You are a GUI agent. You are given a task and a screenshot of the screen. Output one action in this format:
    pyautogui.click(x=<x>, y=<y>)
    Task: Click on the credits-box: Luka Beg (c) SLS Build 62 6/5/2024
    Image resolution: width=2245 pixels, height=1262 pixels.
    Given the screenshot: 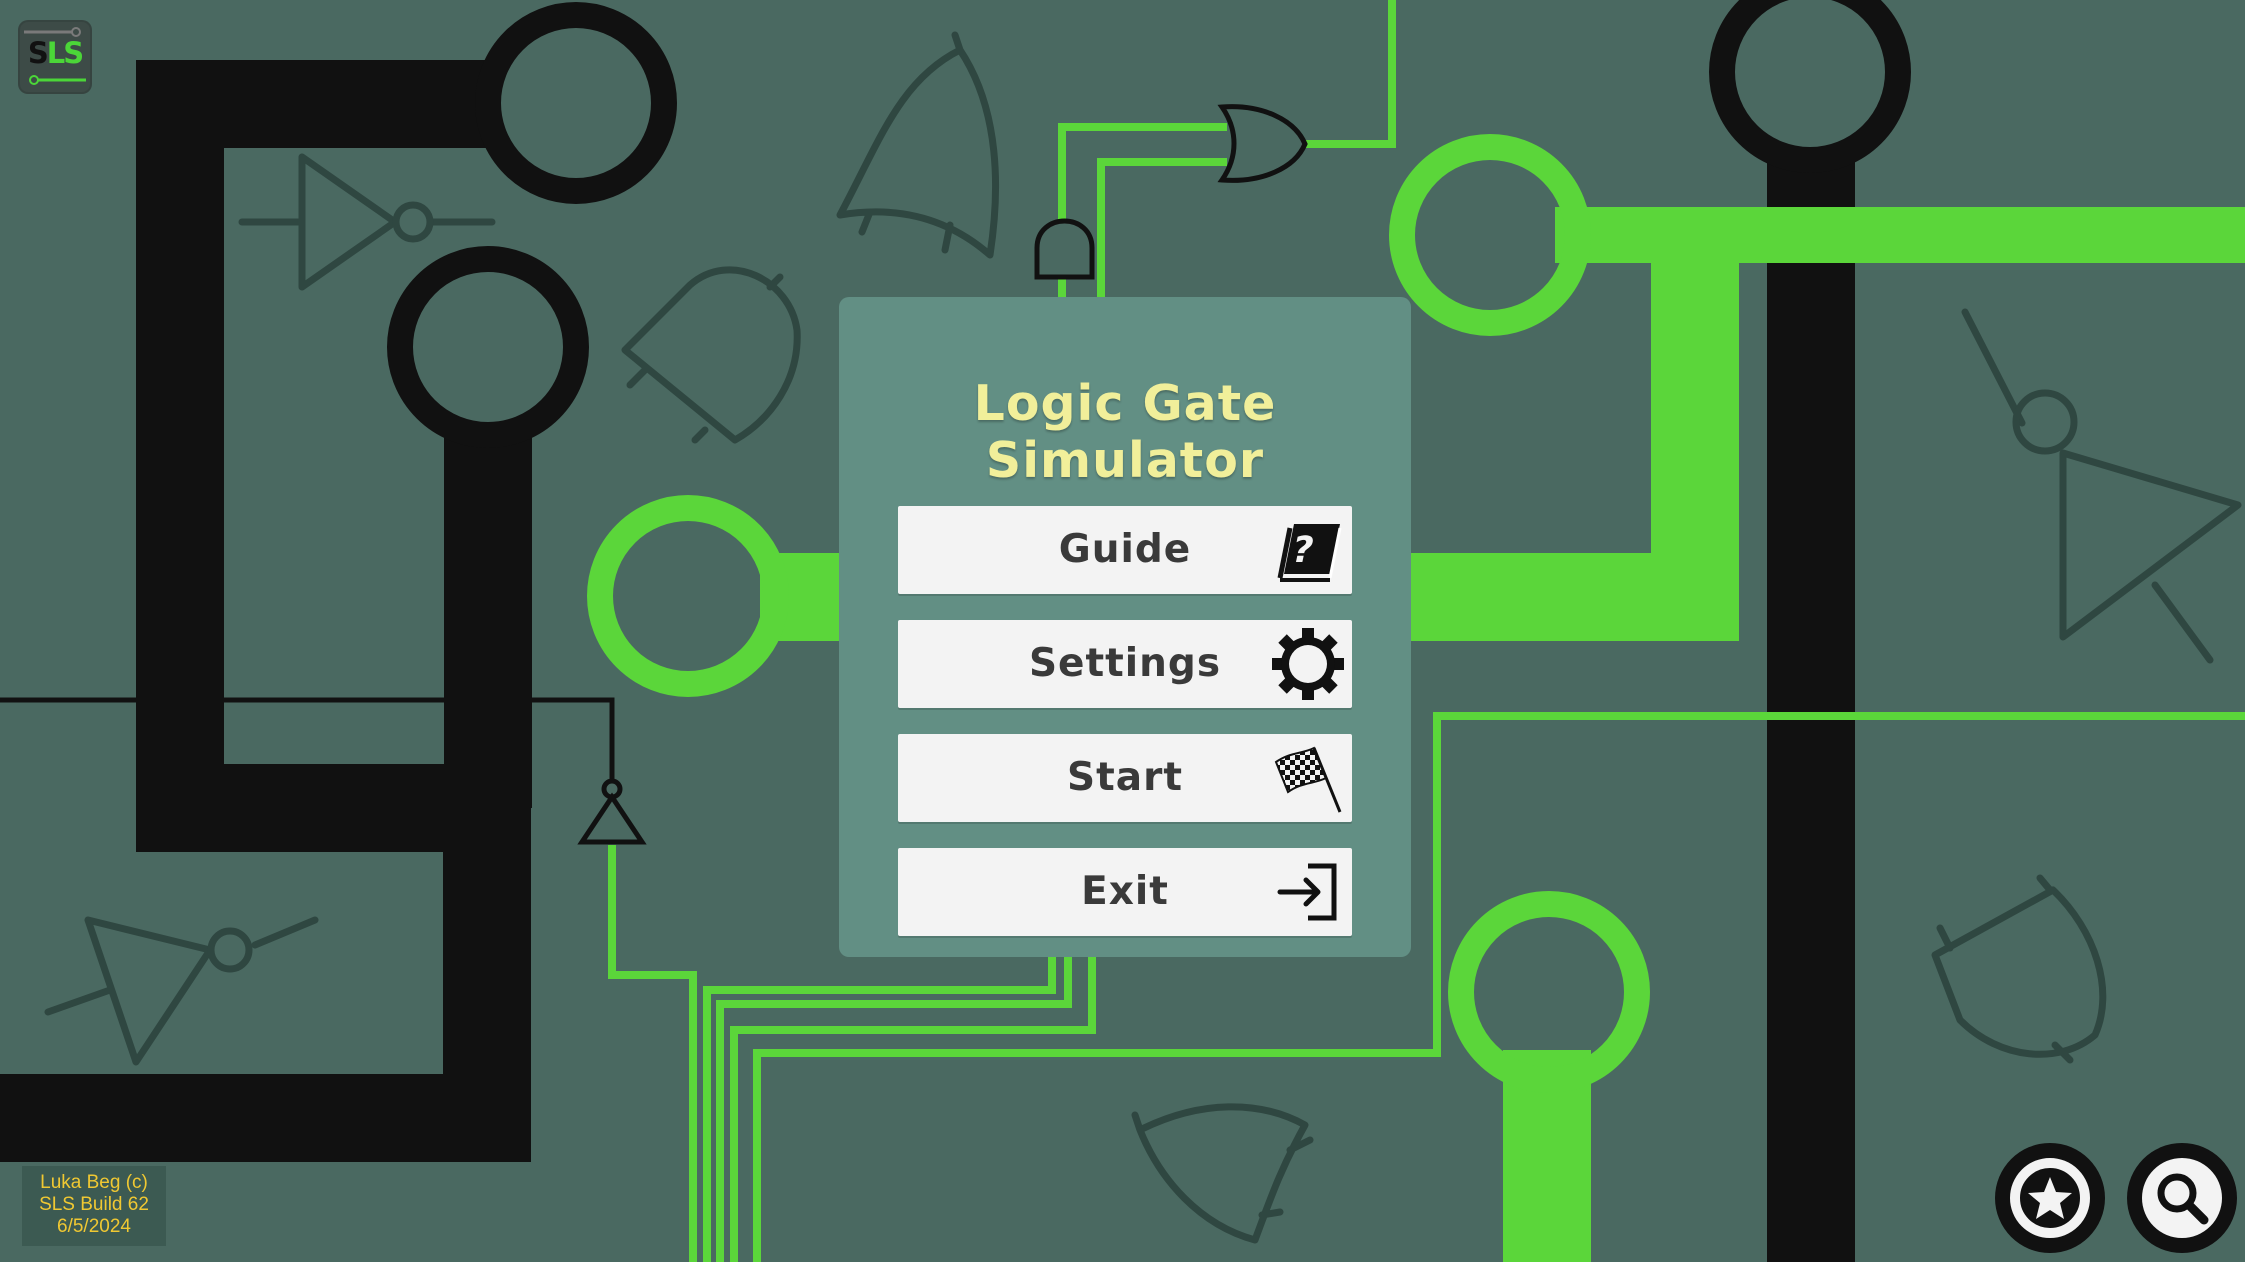 What is the action you would take?
    pyautogui.click(x=94, y=1206)
    